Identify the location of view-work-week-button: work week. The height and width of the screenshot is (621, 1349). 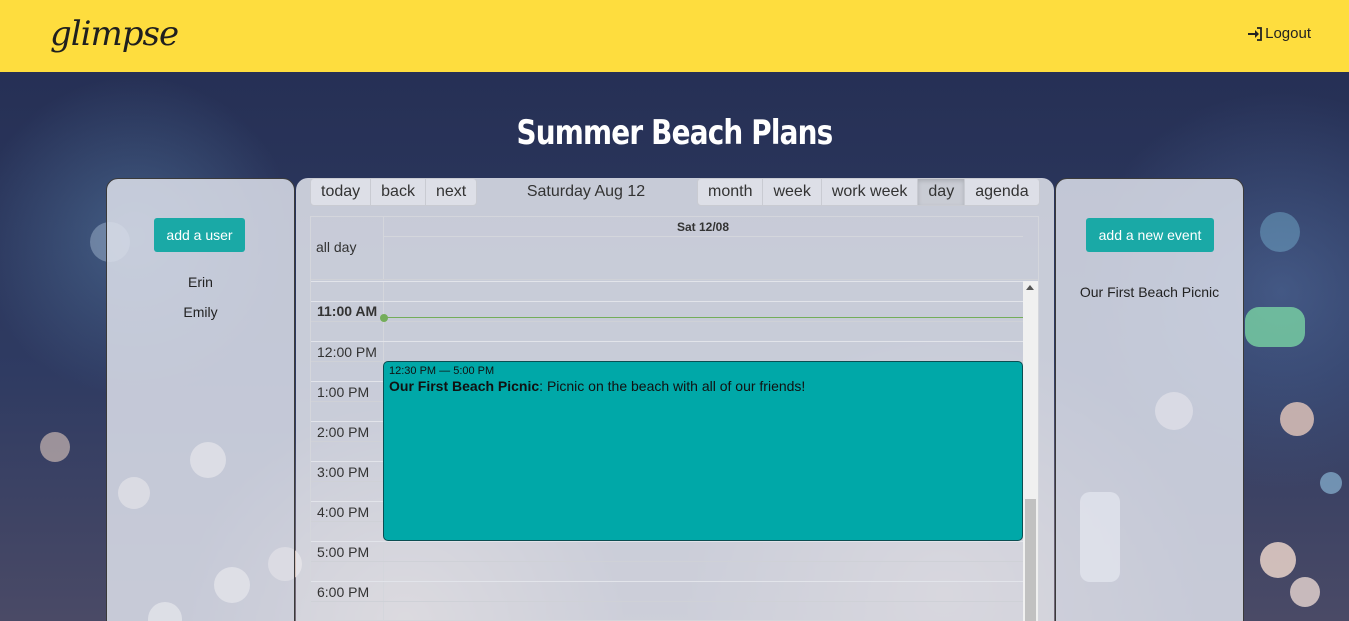
(870, 192).